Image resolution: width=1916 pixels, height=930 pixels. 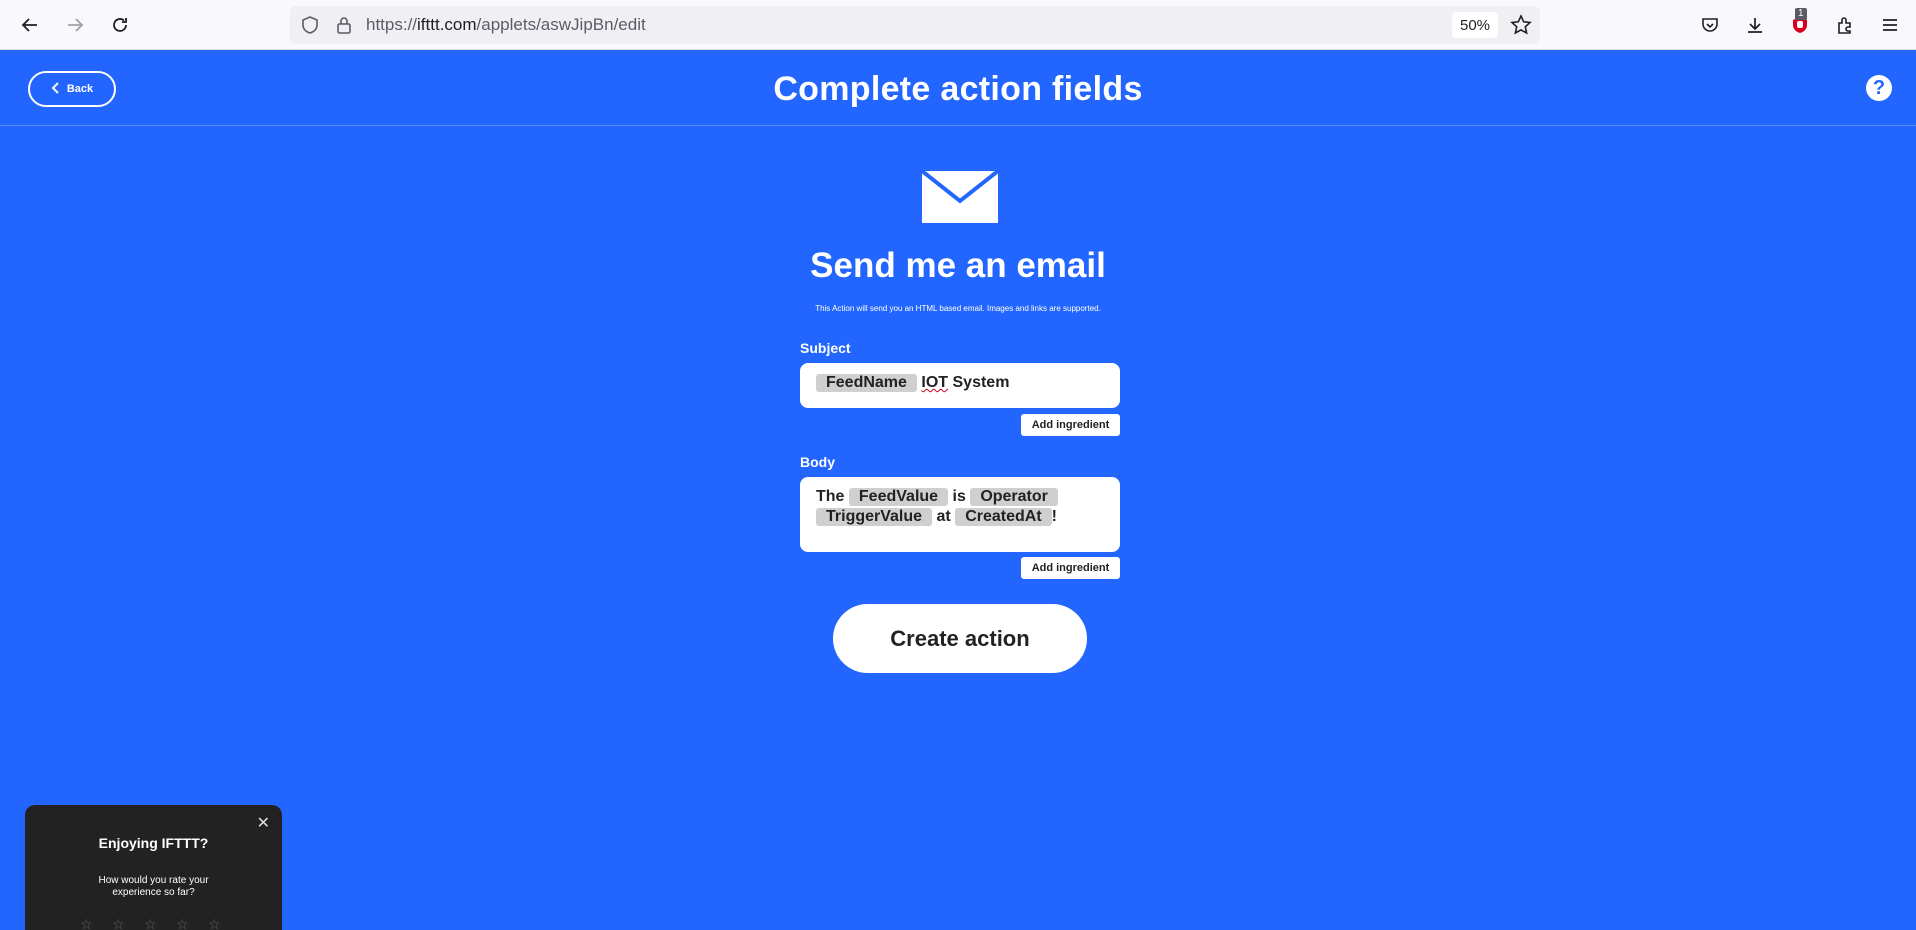 I want to click on subject-field: FeedName IOT System, so click(x=960, y=385).